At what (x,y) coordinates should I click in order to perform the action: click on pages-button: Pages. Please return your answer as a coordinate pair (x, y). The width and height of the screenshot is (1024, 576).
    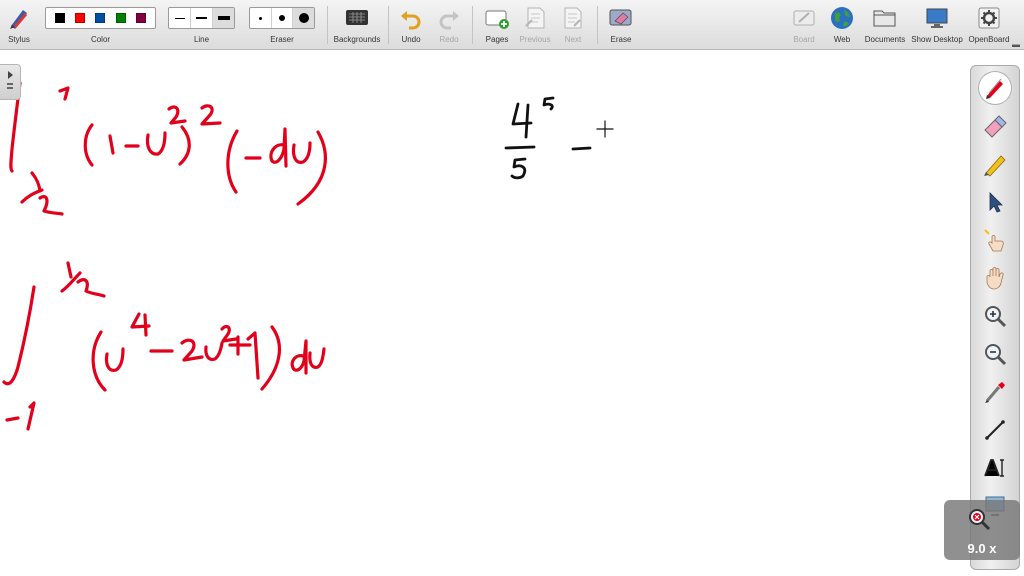
    Looking at the image, I should click on (497, 25).